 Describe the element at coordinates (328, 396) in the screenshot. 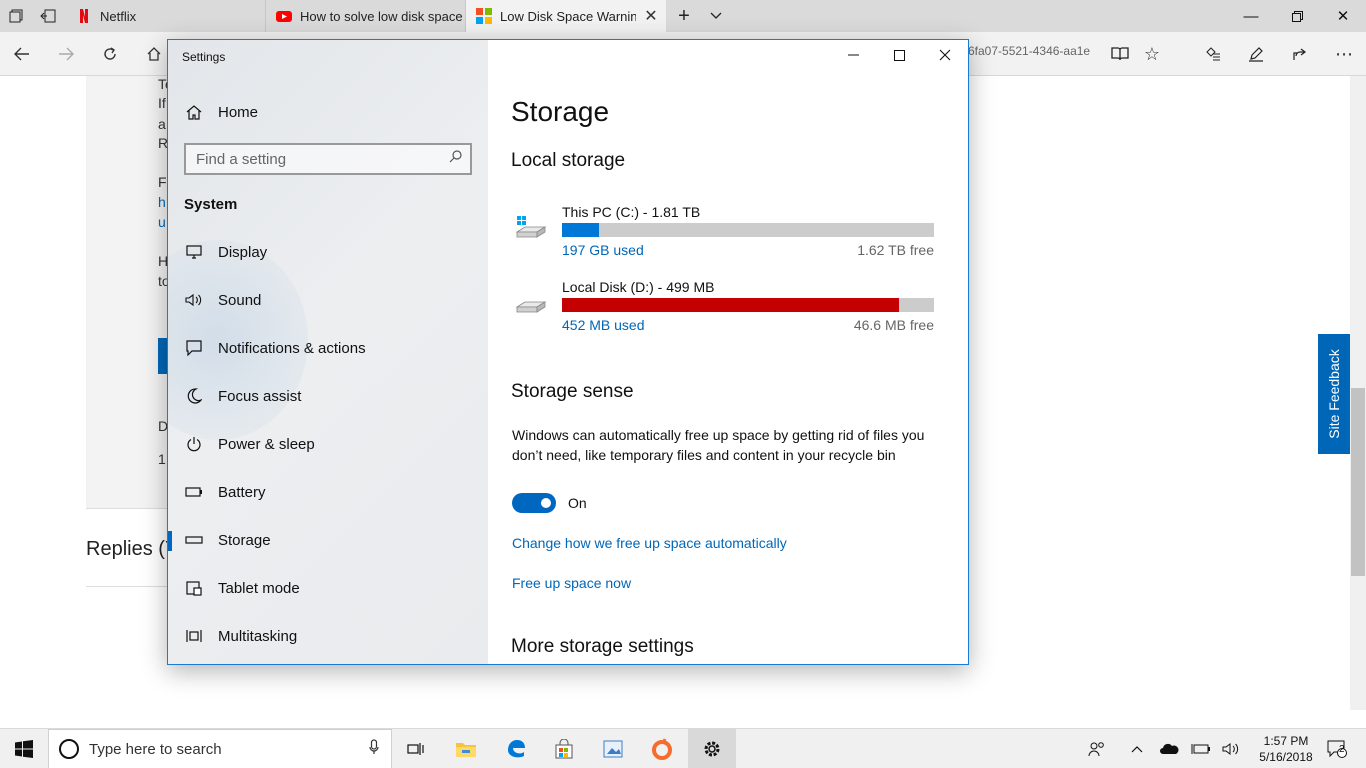

I see `nav-item-focus-assist: Focus assist` at that location.